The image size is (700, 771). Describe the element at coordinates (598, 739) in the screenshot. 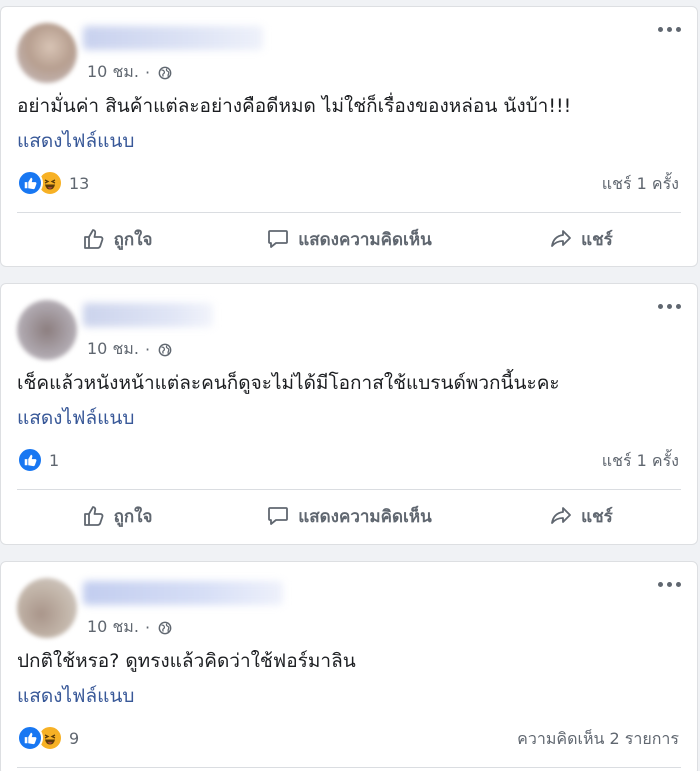

I see `comment-count: ความคิดเห็น 2 รายการ` at that location.